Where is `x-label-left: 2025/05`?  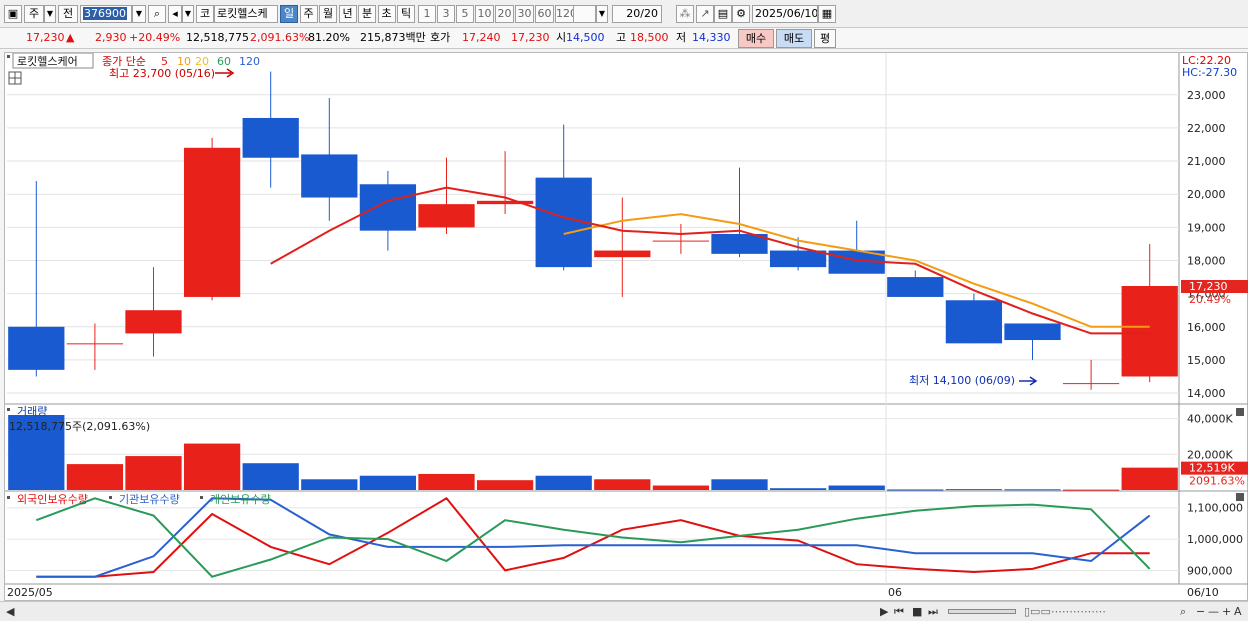 x-label-left: 2025/05 is located at coordinates (30, 592).